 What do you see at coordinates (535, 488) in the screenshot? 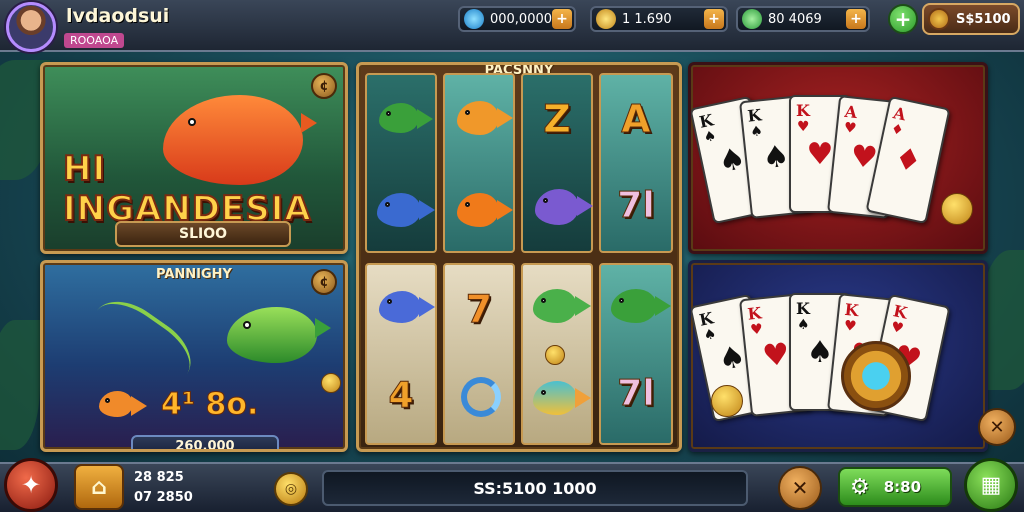
I see `bet-amount-display: SS:5100 1000` at bounding box center [535, 488].